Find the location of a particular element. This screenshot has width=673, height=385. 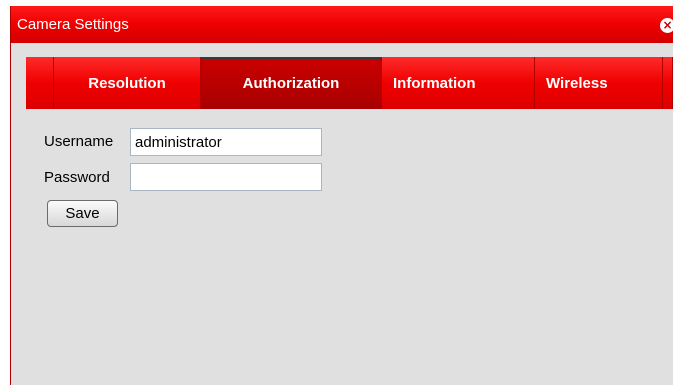

username-input is located at coordinates (226, 142).